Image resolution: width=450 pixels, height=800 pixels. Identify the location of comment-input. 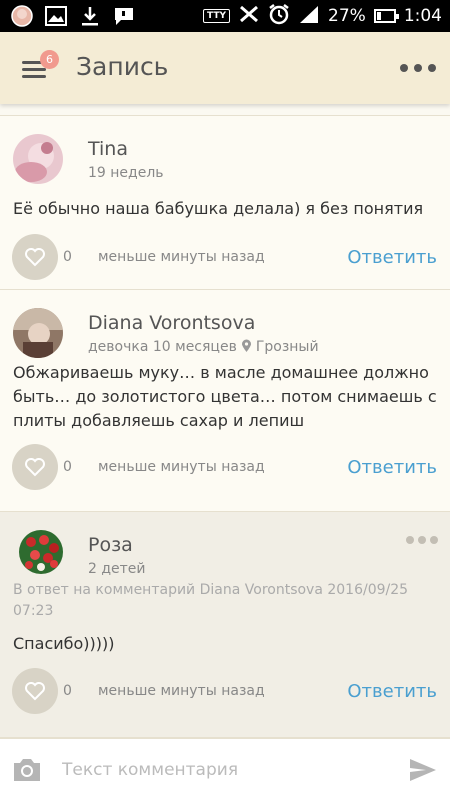
(222, 770).